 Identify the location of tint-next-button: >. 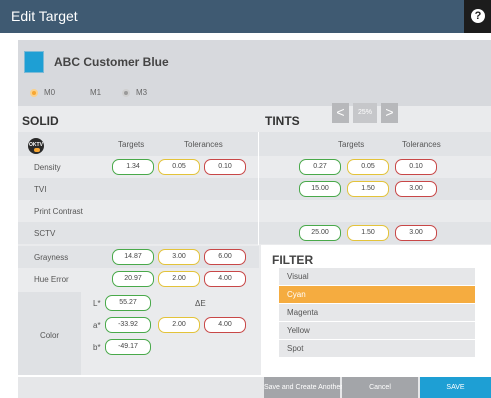
(389, 113).